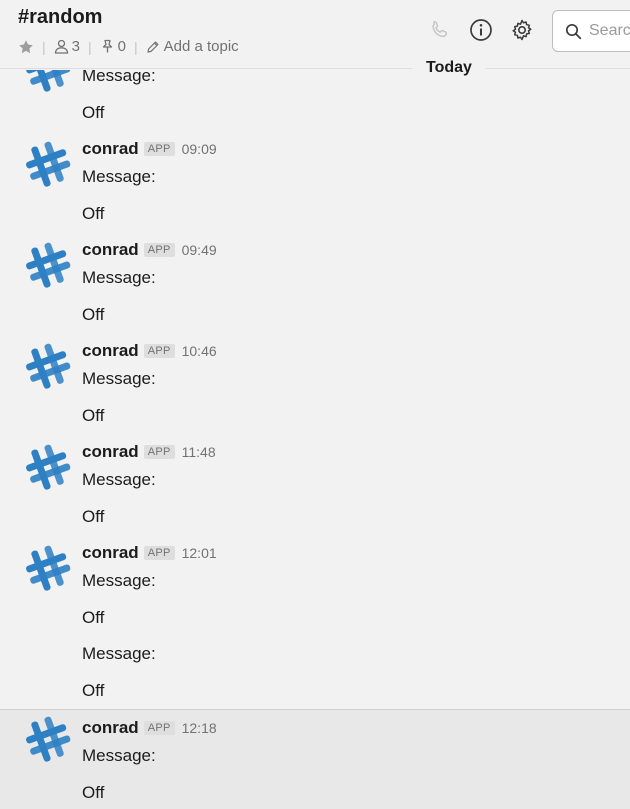 The width and height of the screenshot is (630, 809). I want to click on header-actions, so click(487, 30).